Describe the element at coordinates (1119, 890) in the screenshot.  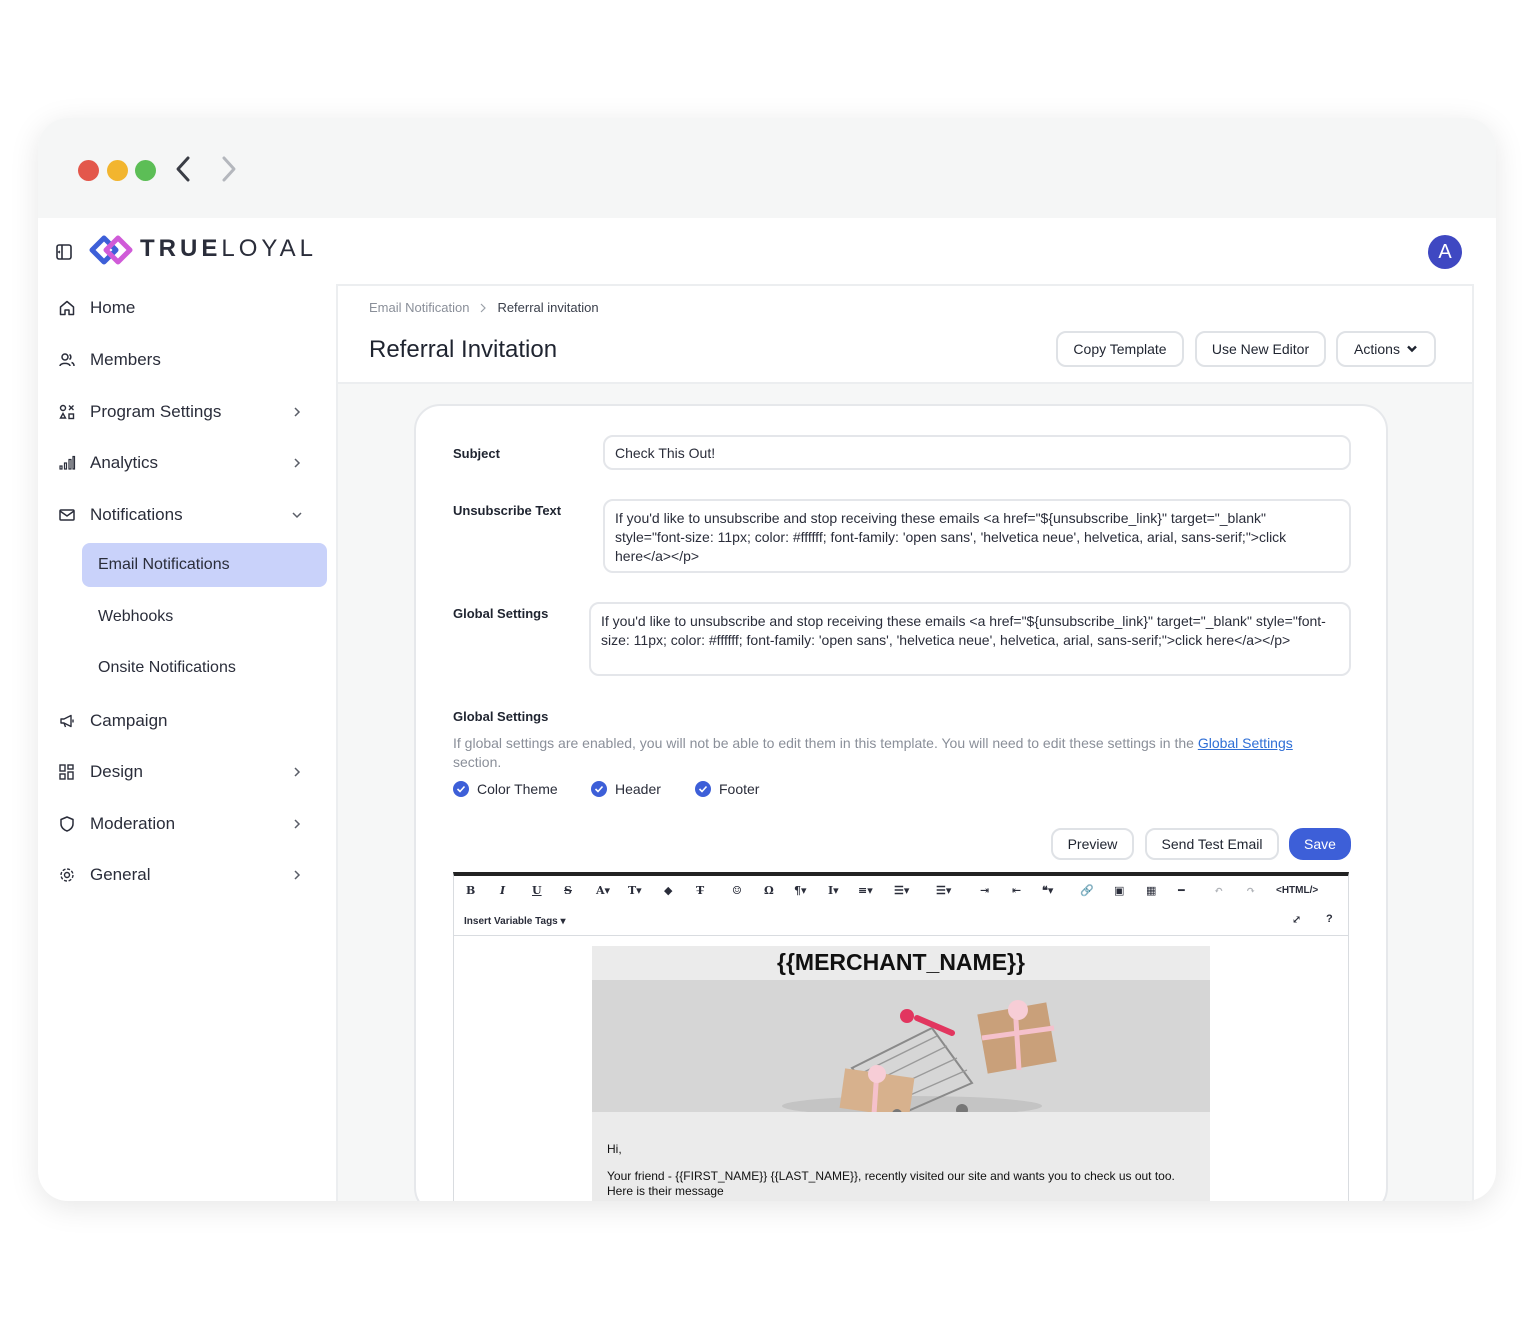
I see `image-icon: ▣` at that location.